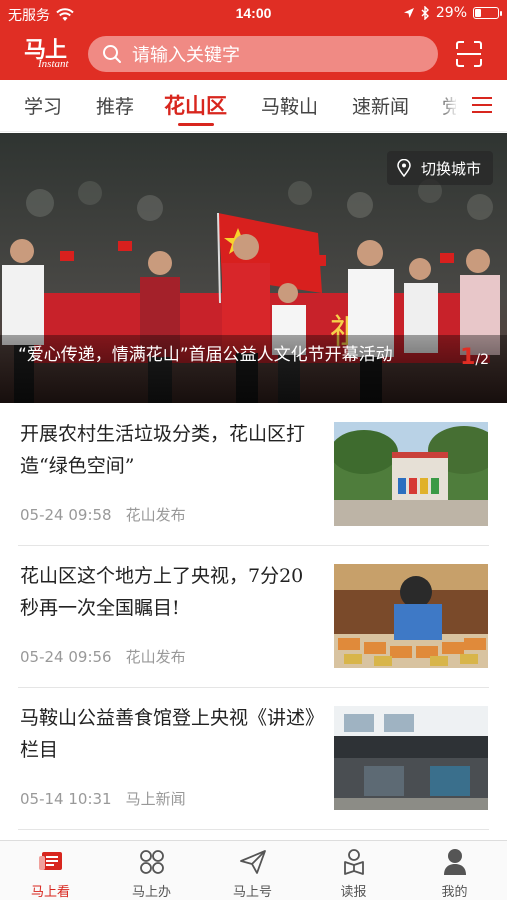  What do you see at coordinates (380, 105) in the screenshot?
I see `tab-quick-news: 速新闻` at bounding box center [380, 105].